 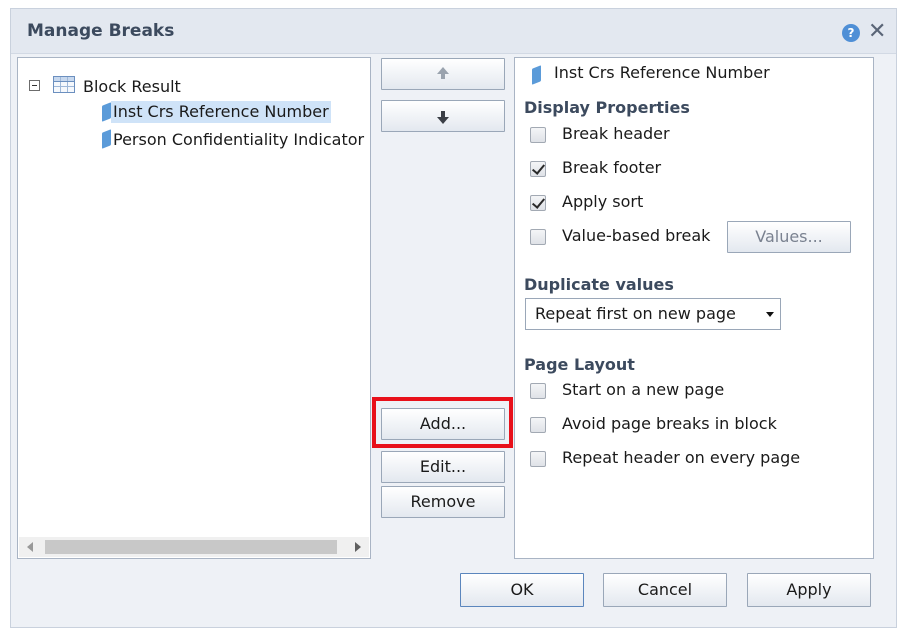 What do you see at coordinates (358, 547) in the screenshot?
I see `scroll-right-icon` at bounding box center [358, 547].